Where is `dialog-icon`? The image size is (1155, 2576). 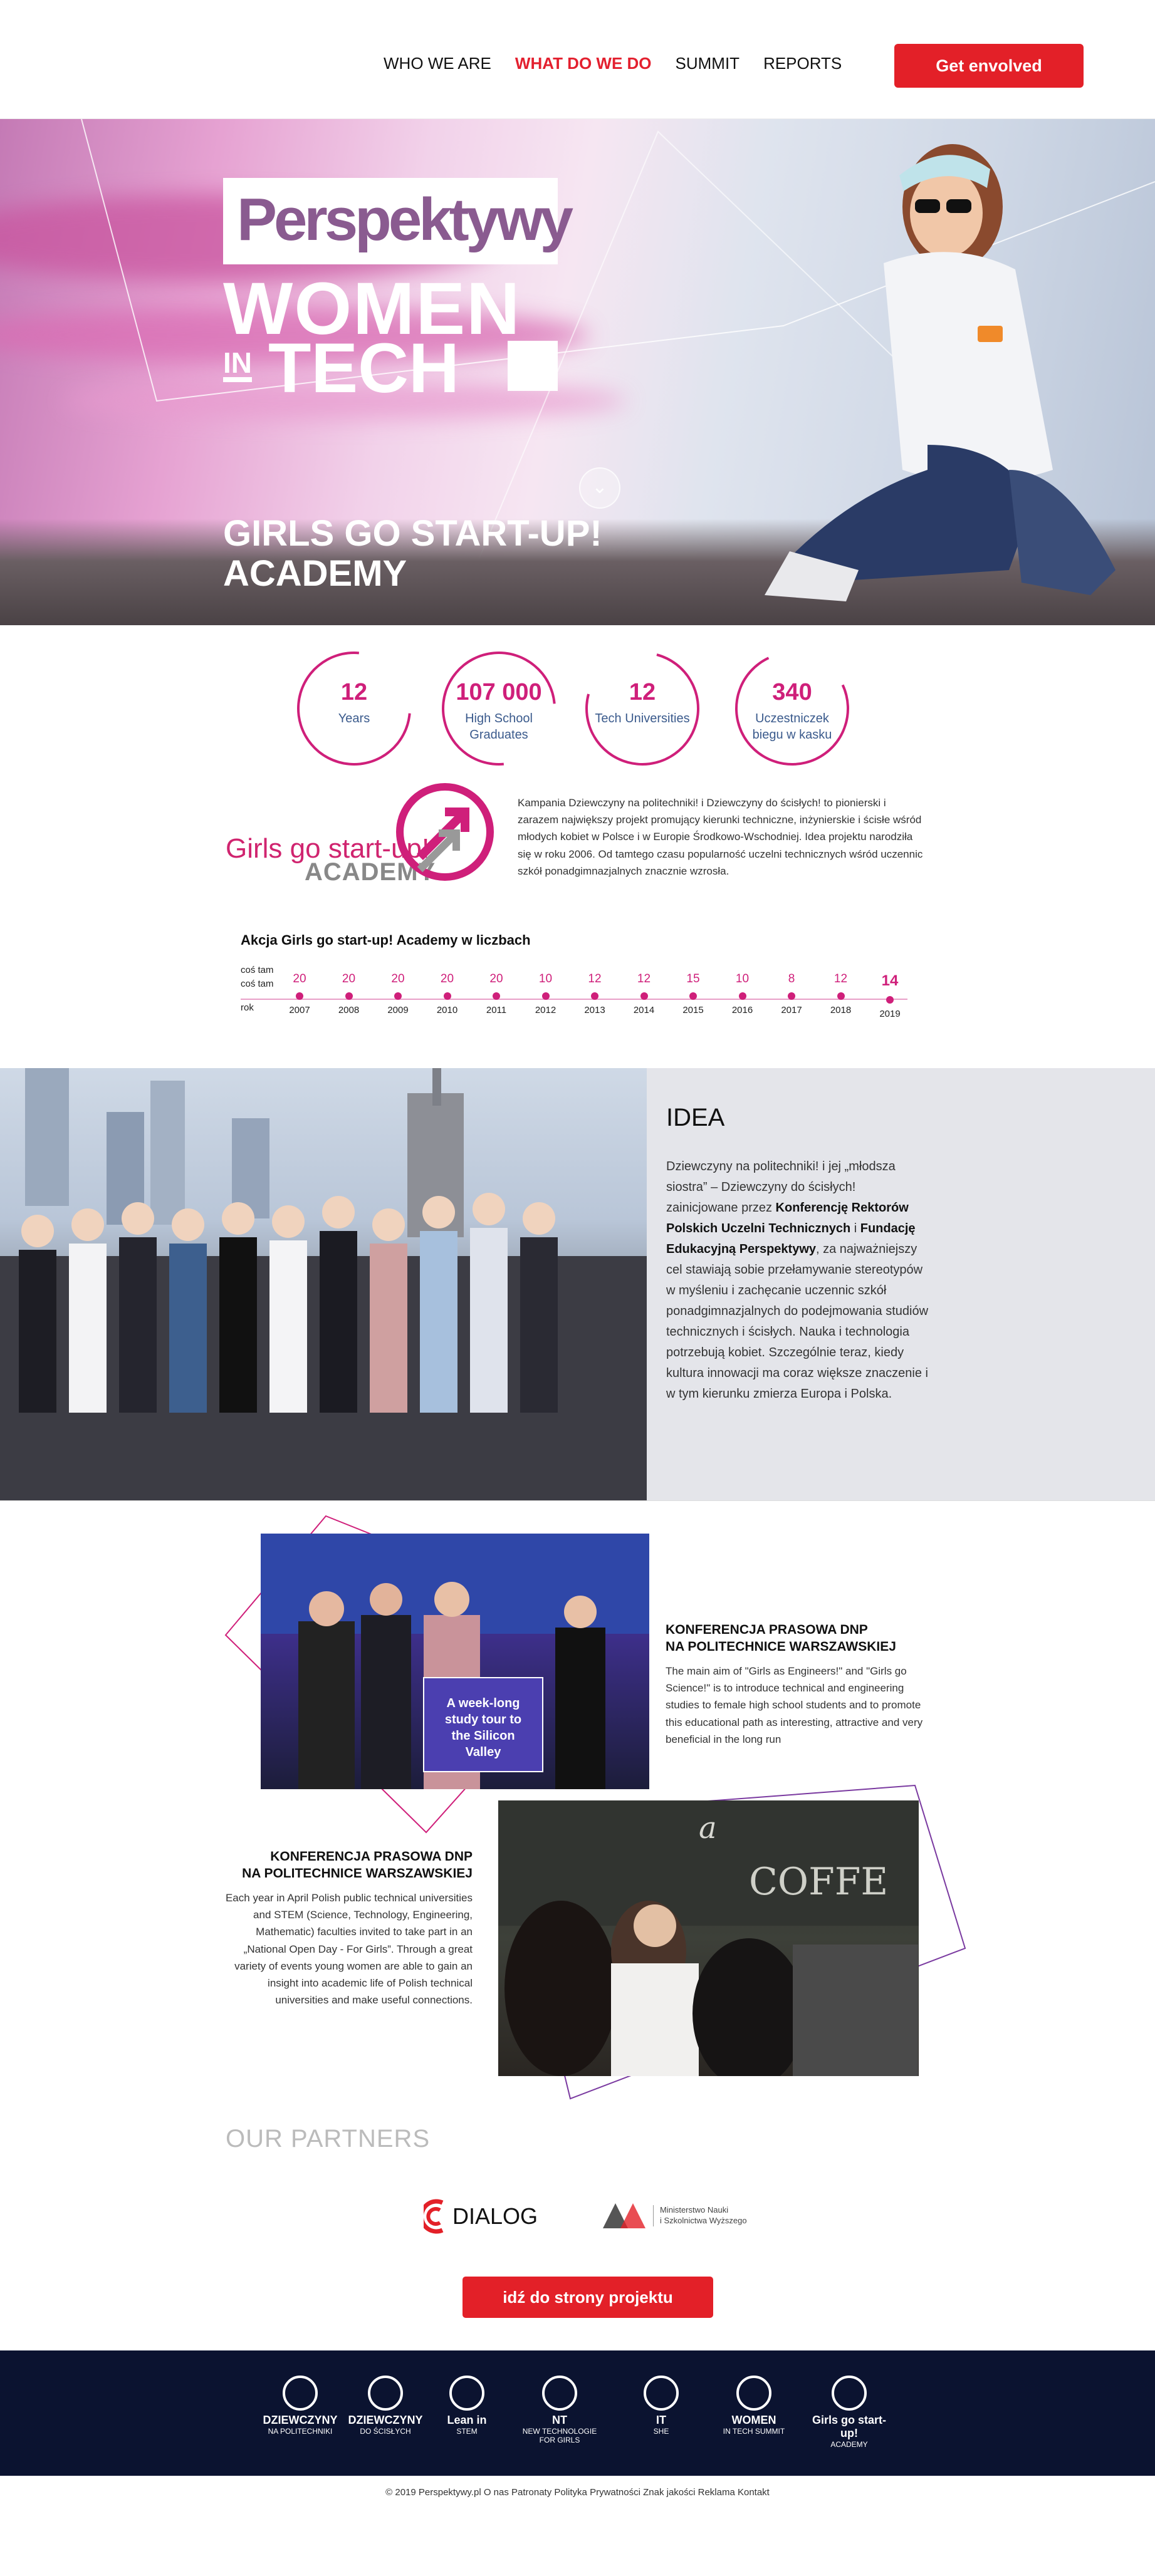
dialog-icon is located at coordinates (434, 2216).